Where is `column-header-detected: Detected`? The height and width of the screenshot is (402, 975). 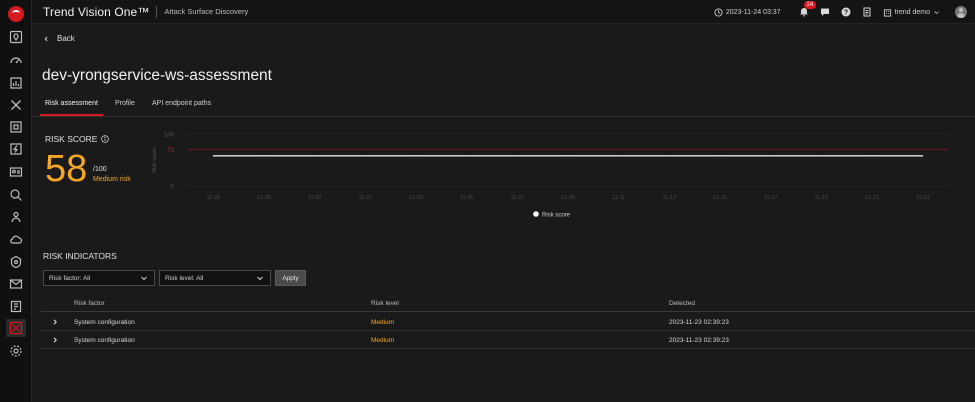 column-header-detected: Detected is located at coordinates (682, 303).